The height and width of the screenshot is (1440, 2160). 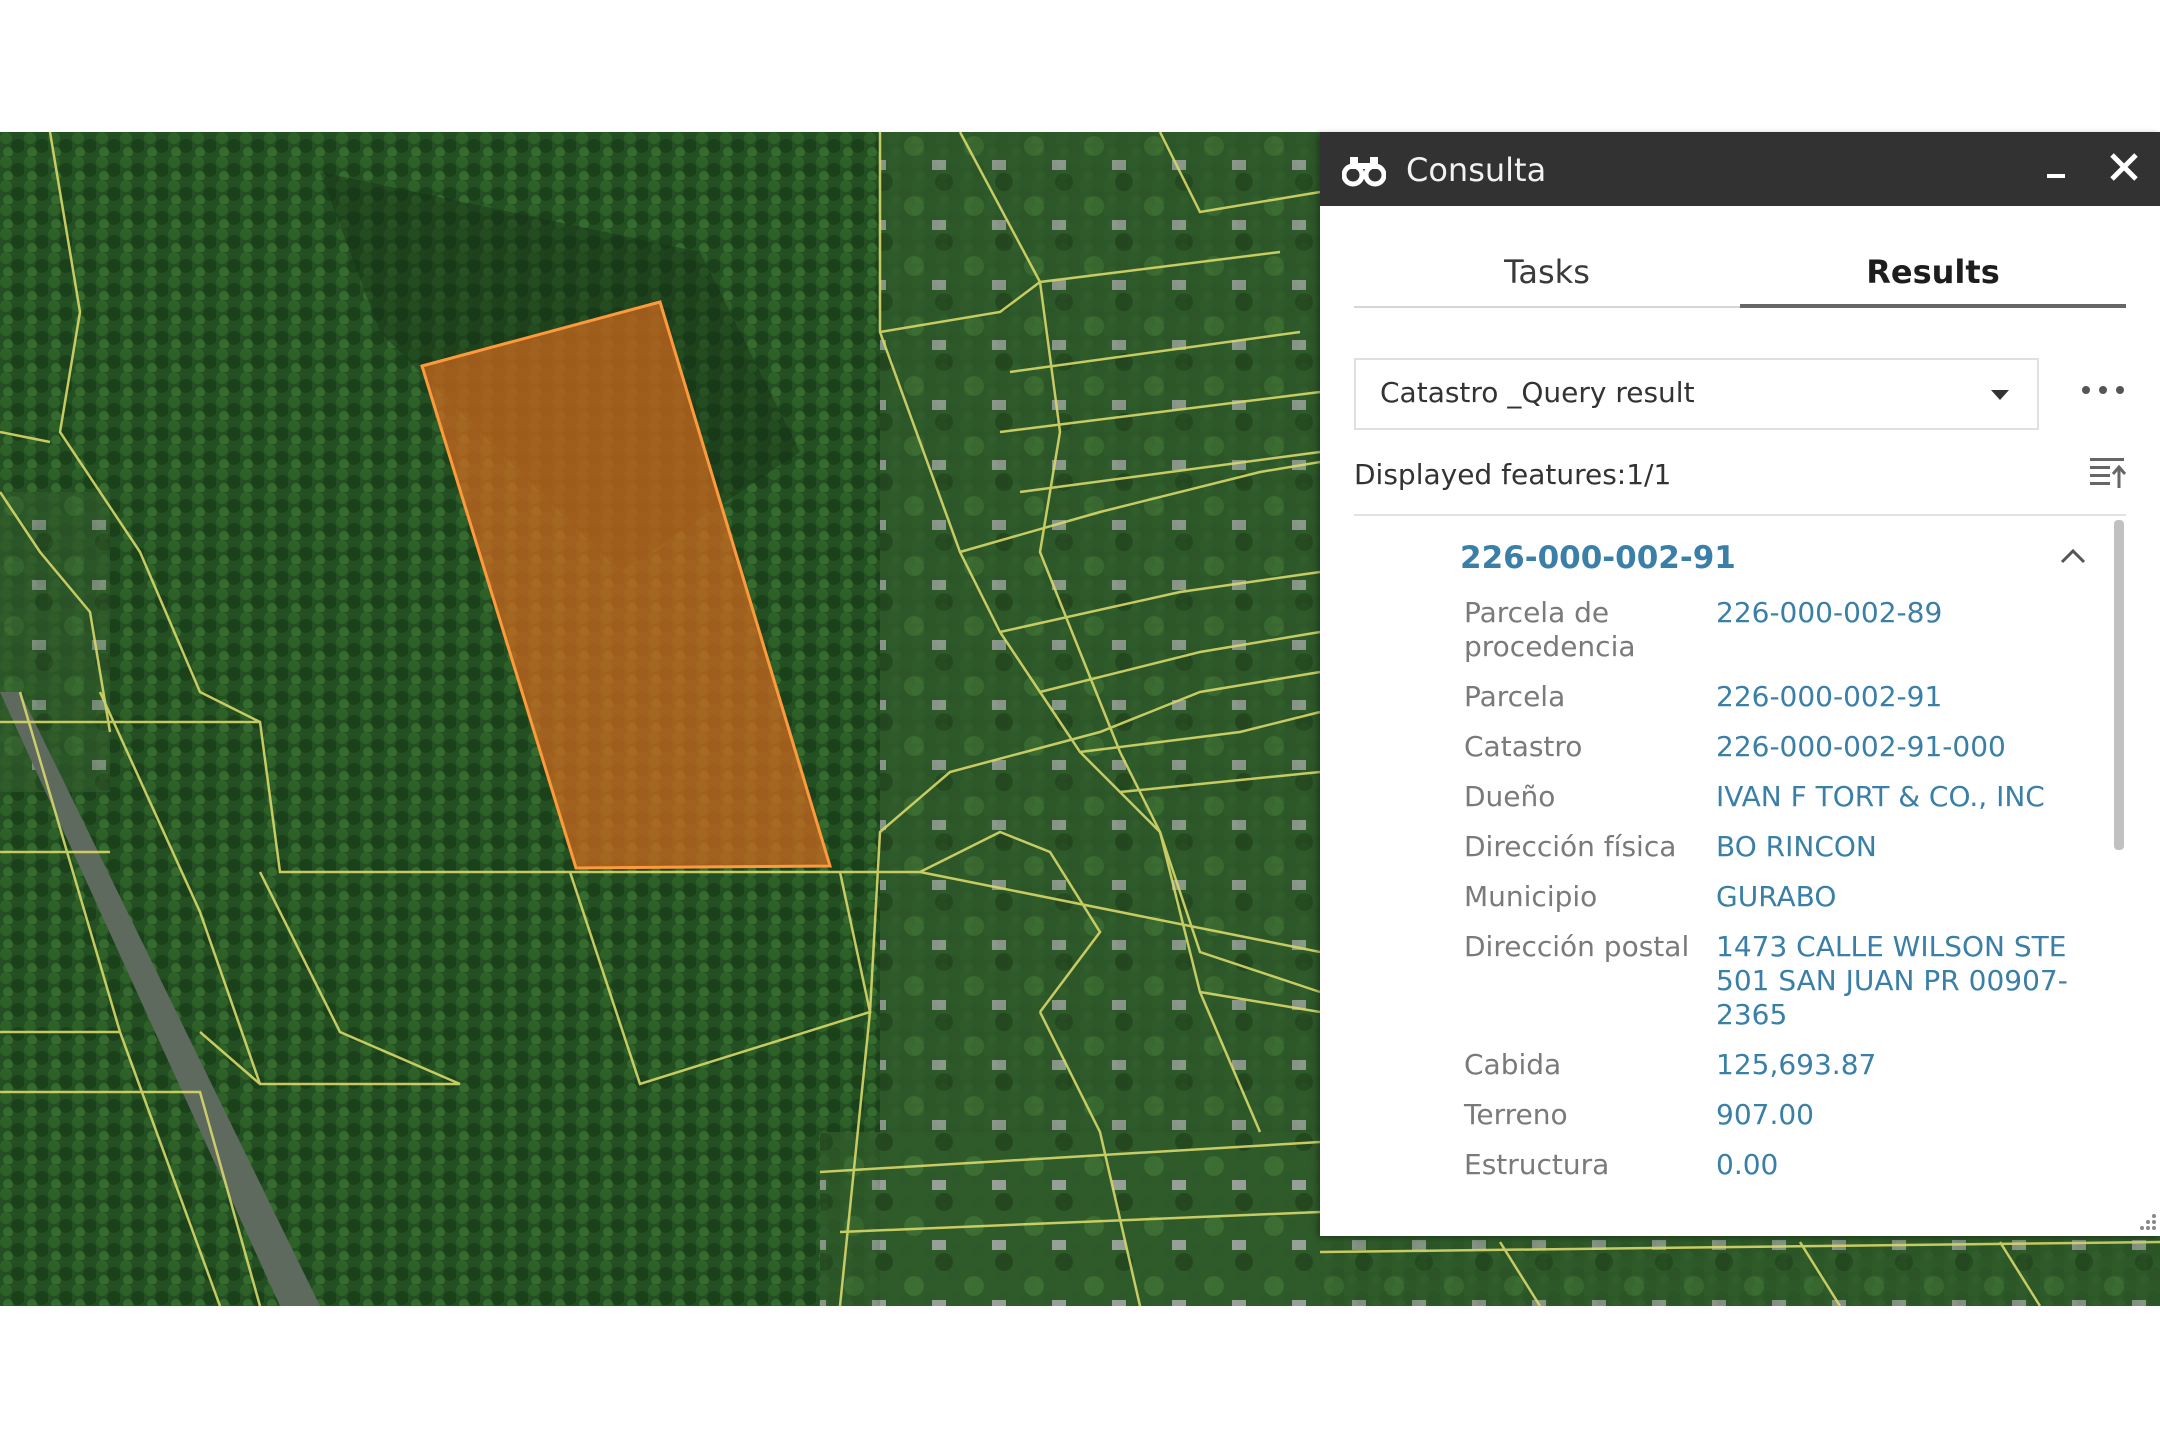 I want to click on attribute-label: Parcela, so click(x=1515, y=696).